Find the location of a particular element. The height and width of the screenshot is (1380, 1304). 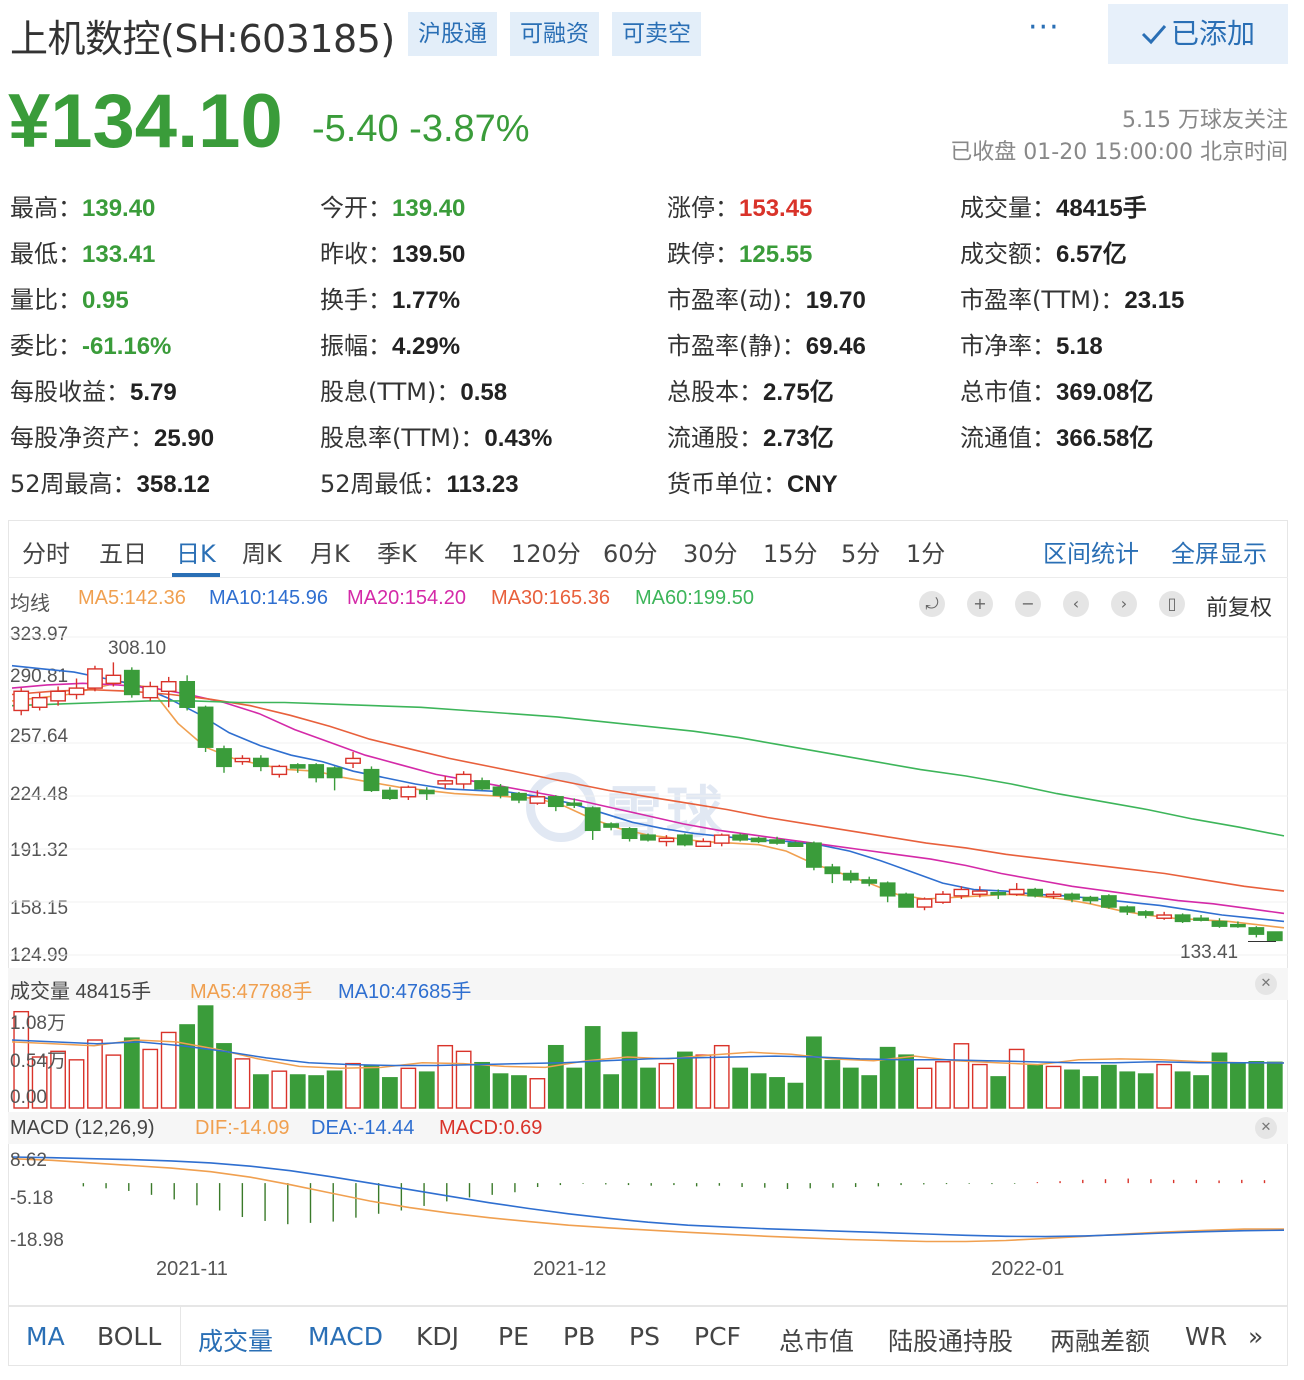

stat-value: 133.41 is located at coordinates (119, 254).